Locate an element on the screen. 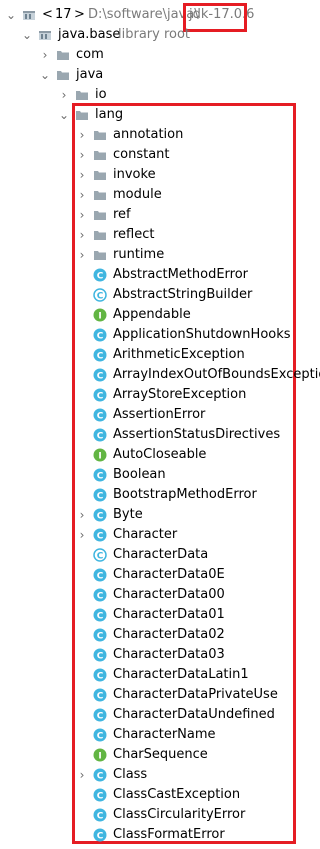  class-label: CharacterData00 is located at coordinates (169, 594).